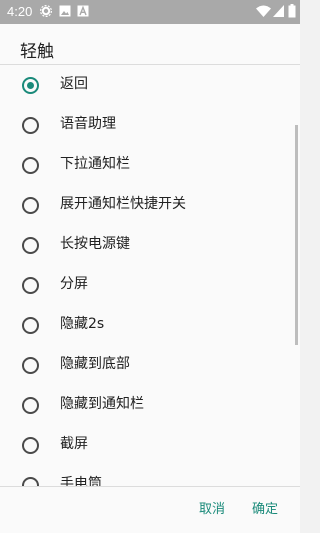  I want to click on radio-selected-icon, so click(30, 85).